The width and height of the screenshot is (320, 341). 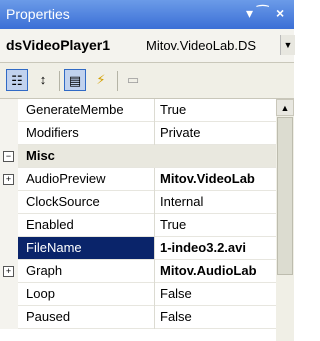 I want to click on property-value: 1-indeo3.2.avi, so click(x=218, y=247).